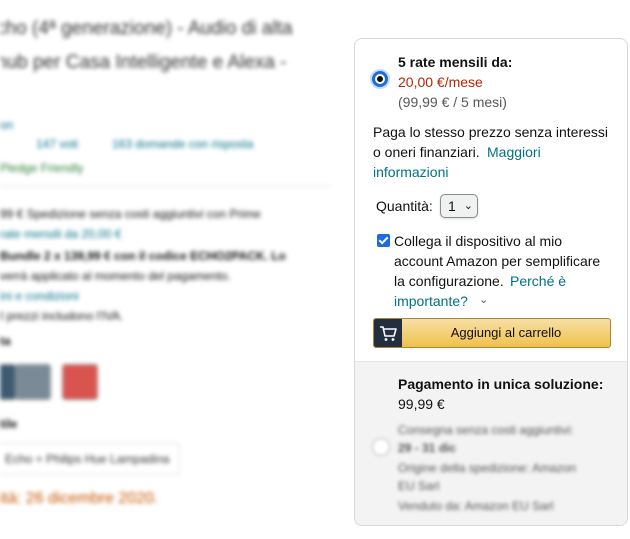  I want to click on add-to-cart-label: Aggiungi al carrello, so click(506, 332).